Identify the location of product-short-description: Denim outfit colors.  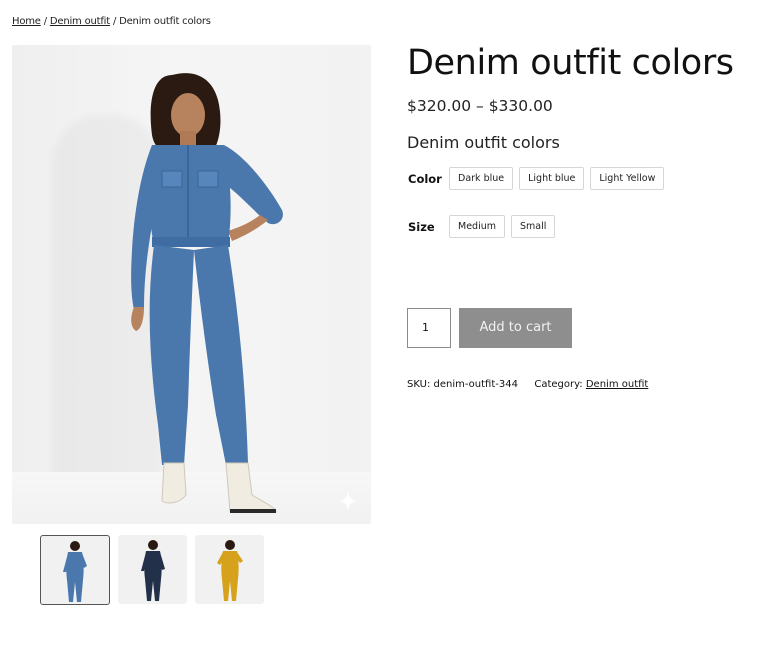
(483, 142).